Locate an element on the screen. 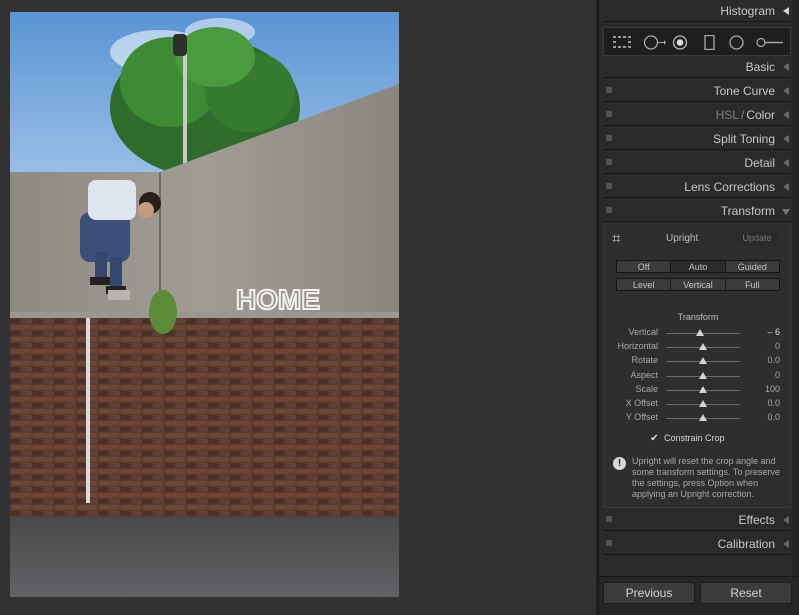  hsl-color-header: HSL / Color is located at coordinates (697, 115).